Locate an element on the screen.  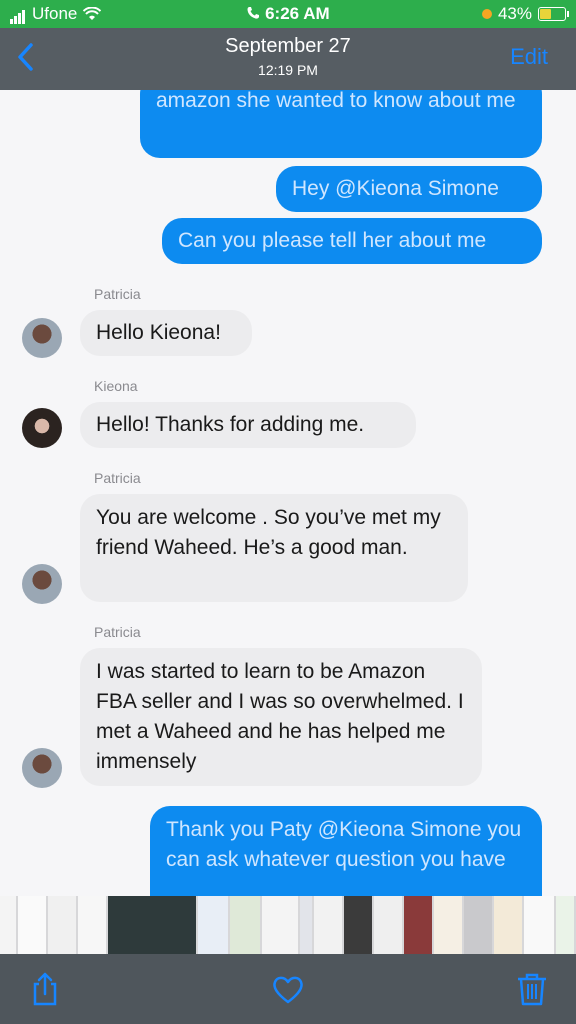
heart-icon is located at coordinates (288, 989).